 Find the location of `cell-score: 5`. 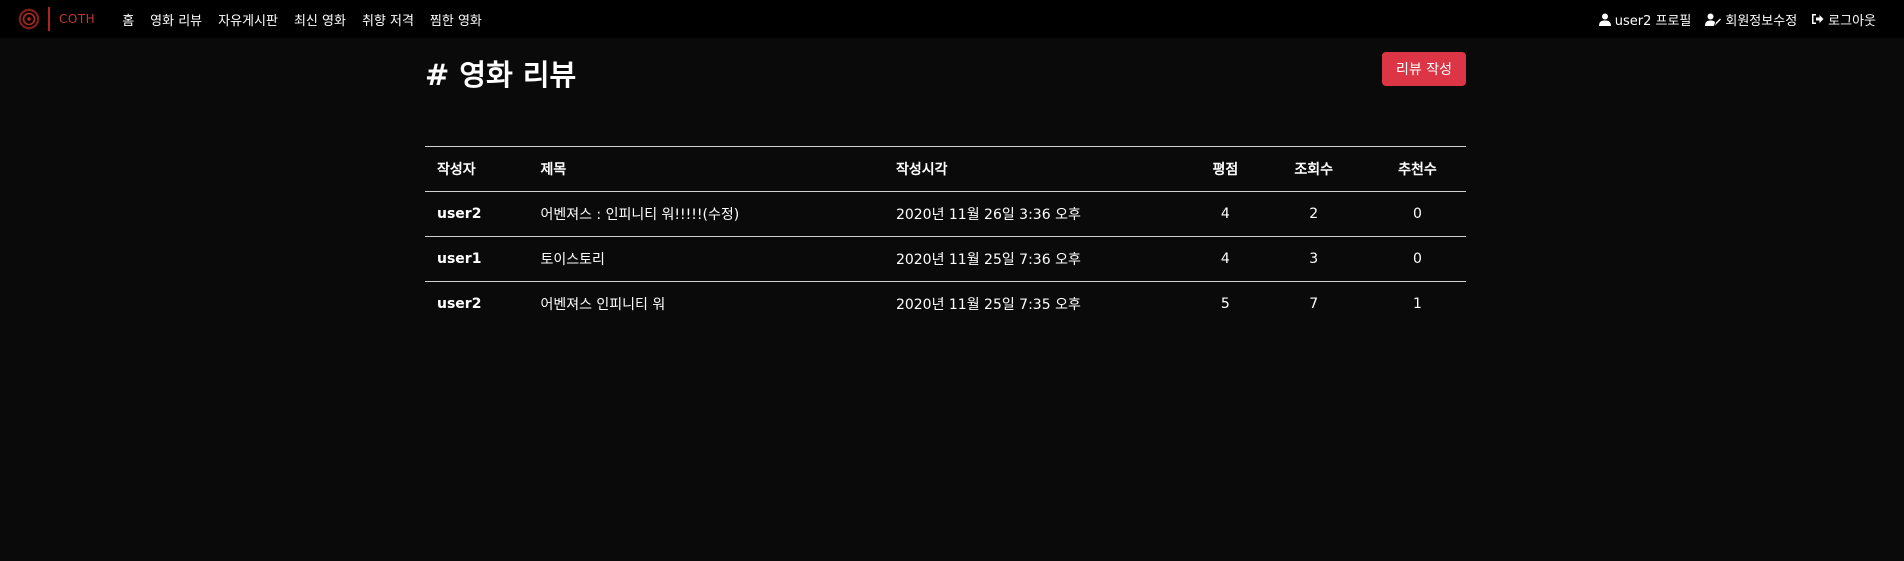

cell-score: 5 is located at coordinates (1225, 303).